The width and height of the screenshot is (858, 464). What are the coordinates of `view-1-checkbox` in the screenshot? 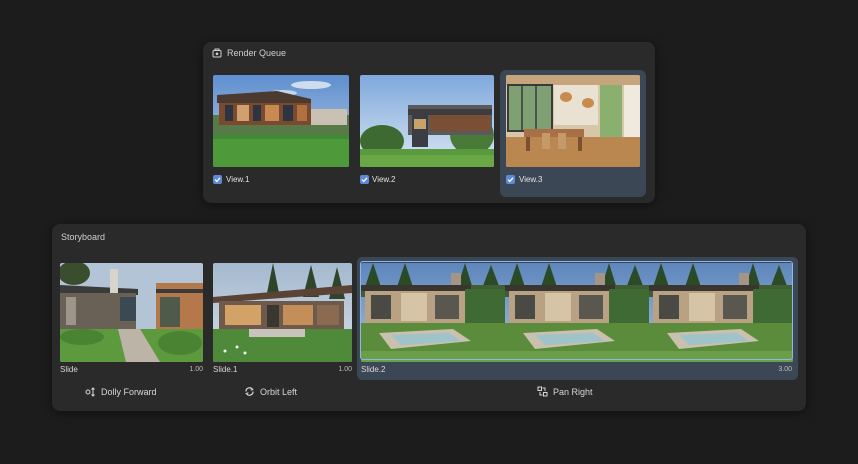 It's located at (217, 179).